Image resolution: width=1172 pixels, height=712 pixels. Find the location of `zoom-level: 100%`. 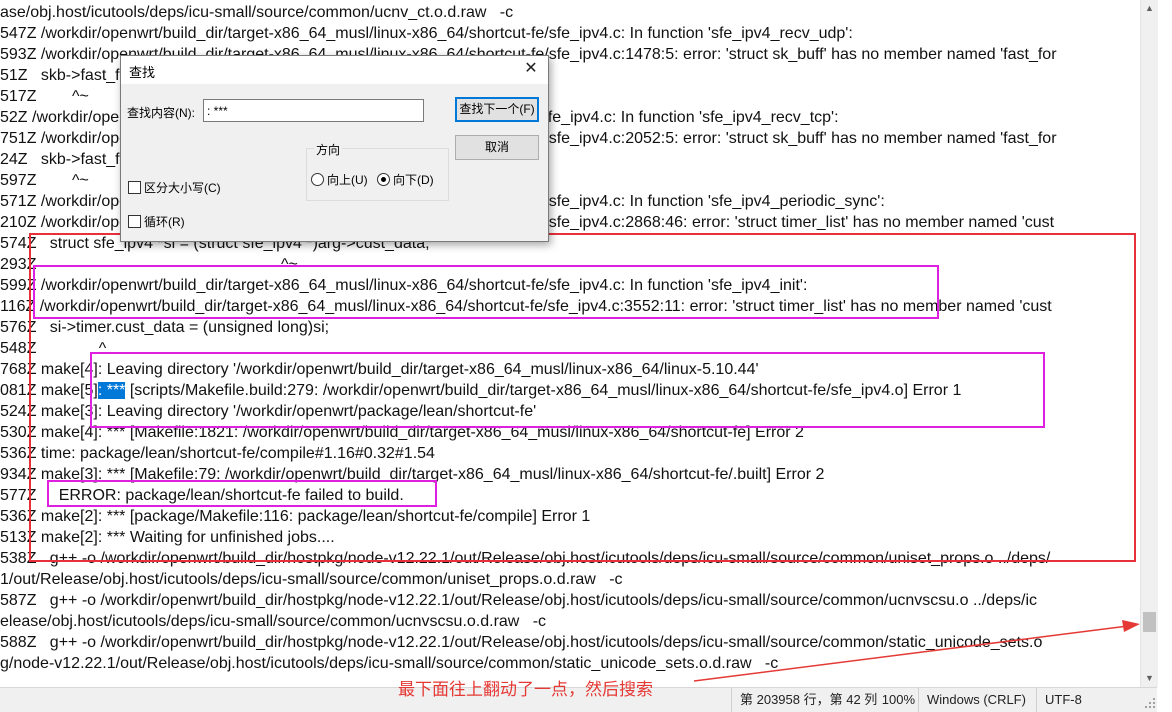

zoom-level: 100% is located at coordinates (898, 699).